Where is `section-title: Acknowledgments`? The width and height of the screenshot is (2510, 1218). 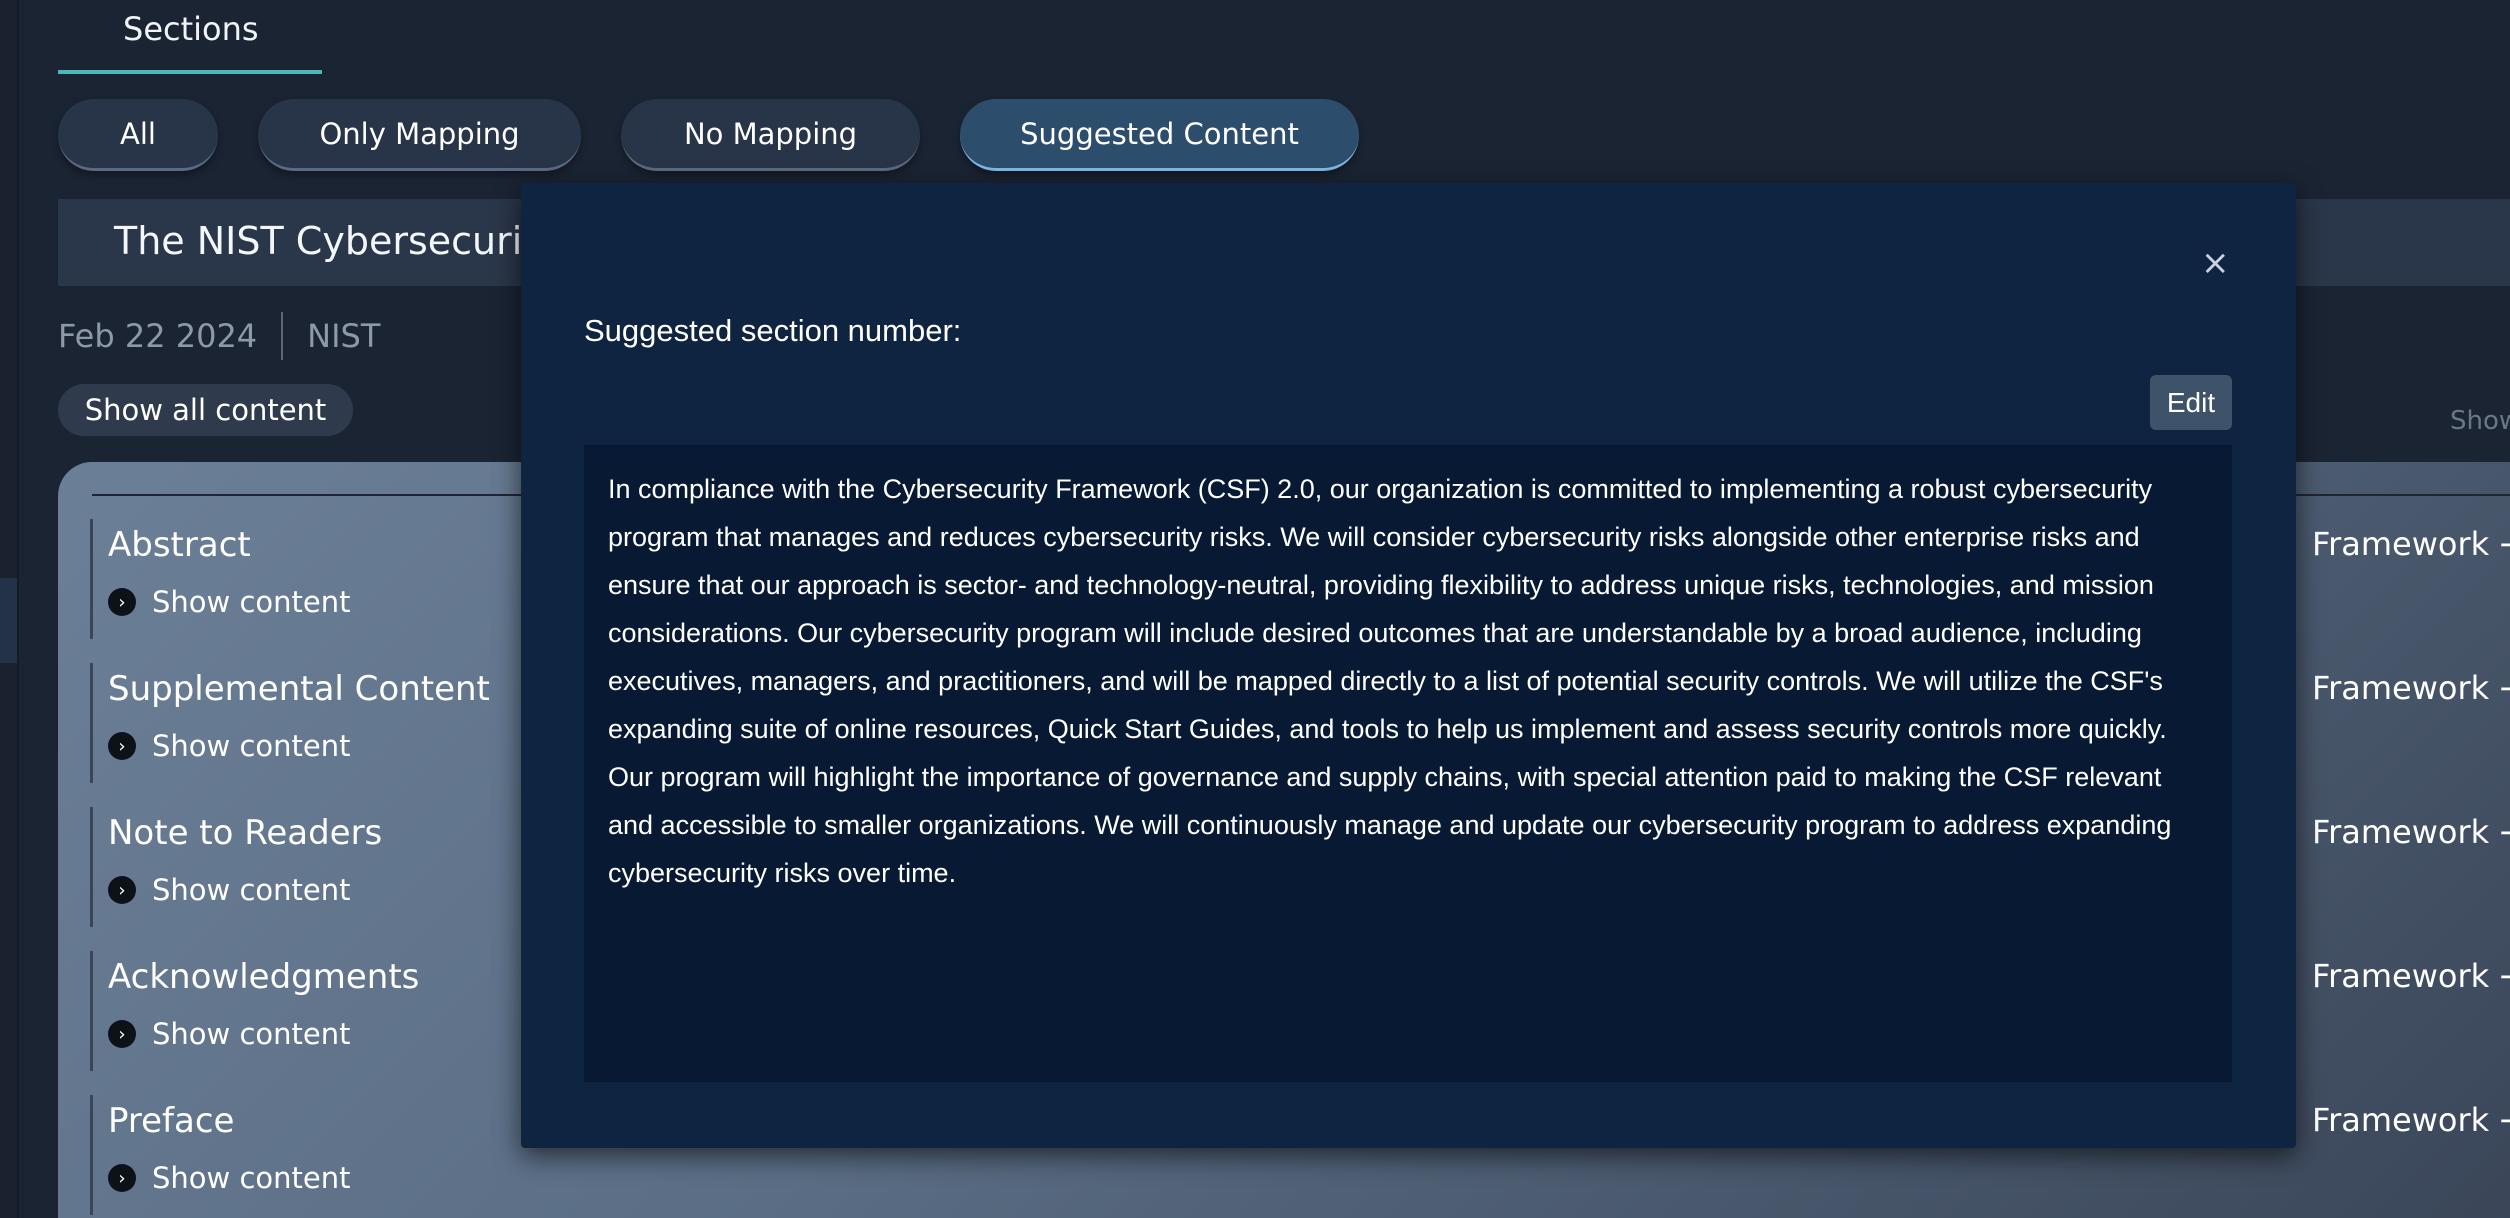
section-title: Acknowledgments is located at coordinates (264, 977).